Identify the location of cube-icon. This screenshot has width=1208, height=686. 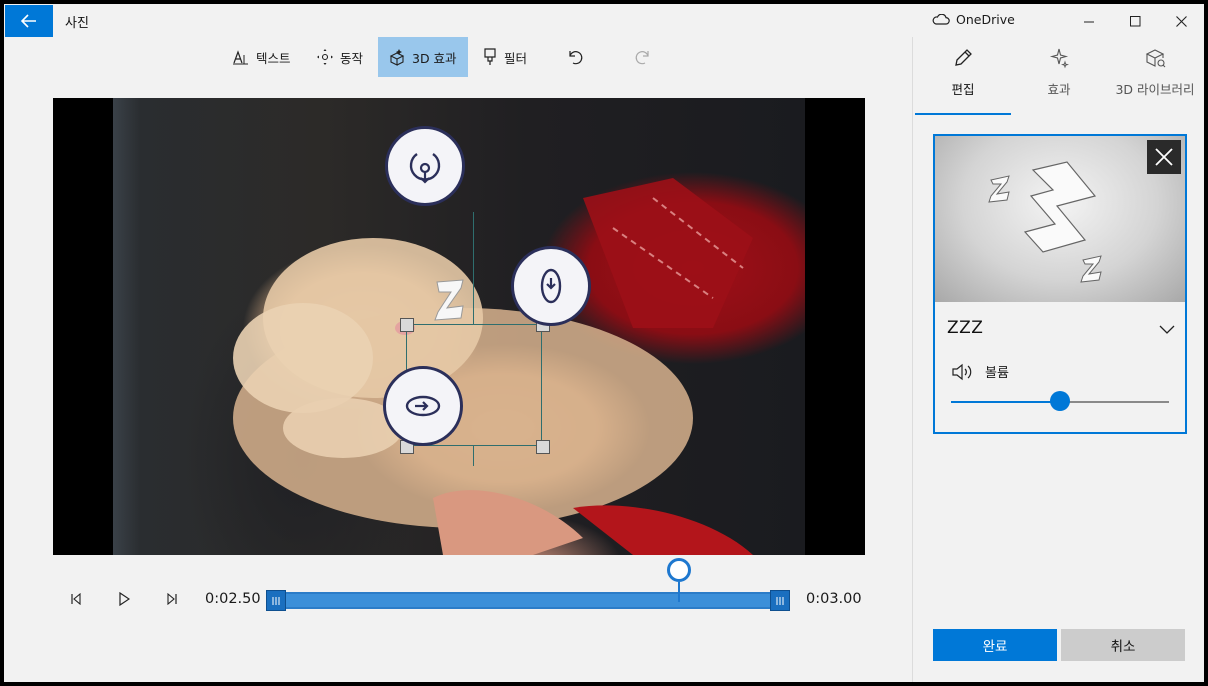
(1155, 58).